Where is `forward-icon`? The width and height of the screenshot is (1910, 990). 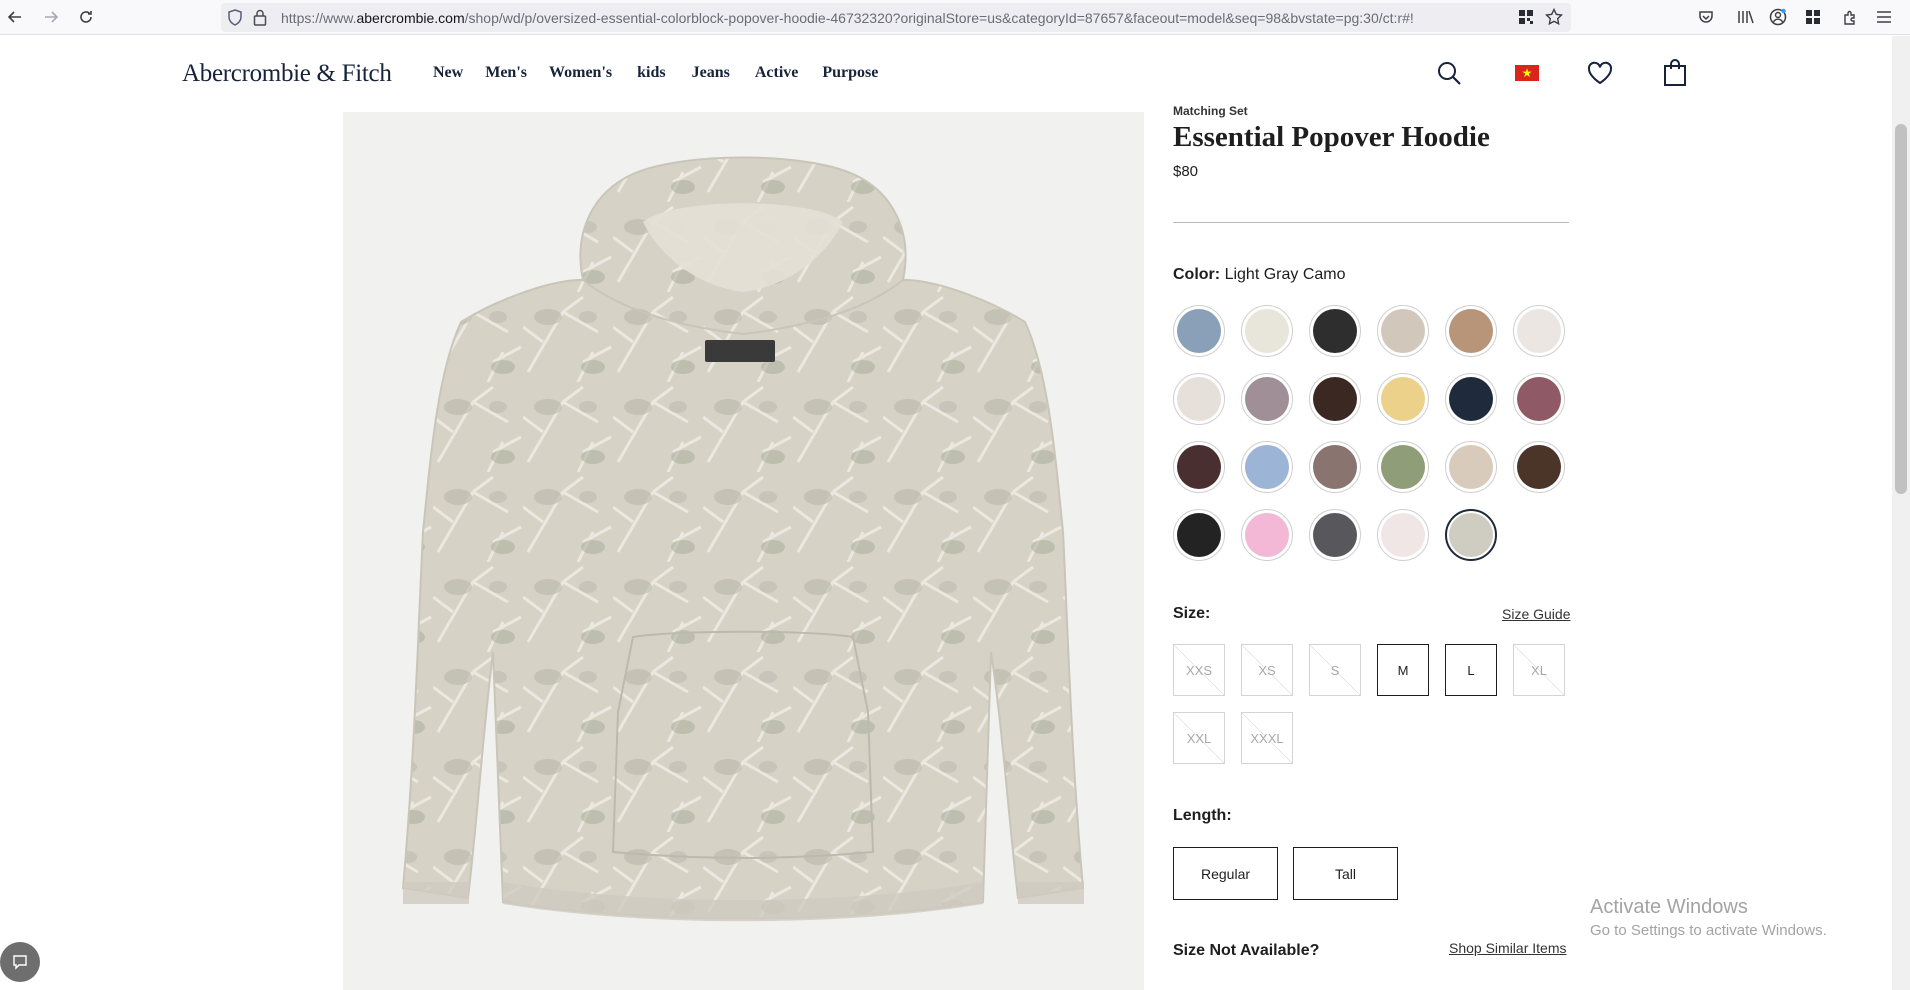
forward-icon is located at coordinates (51, 17).